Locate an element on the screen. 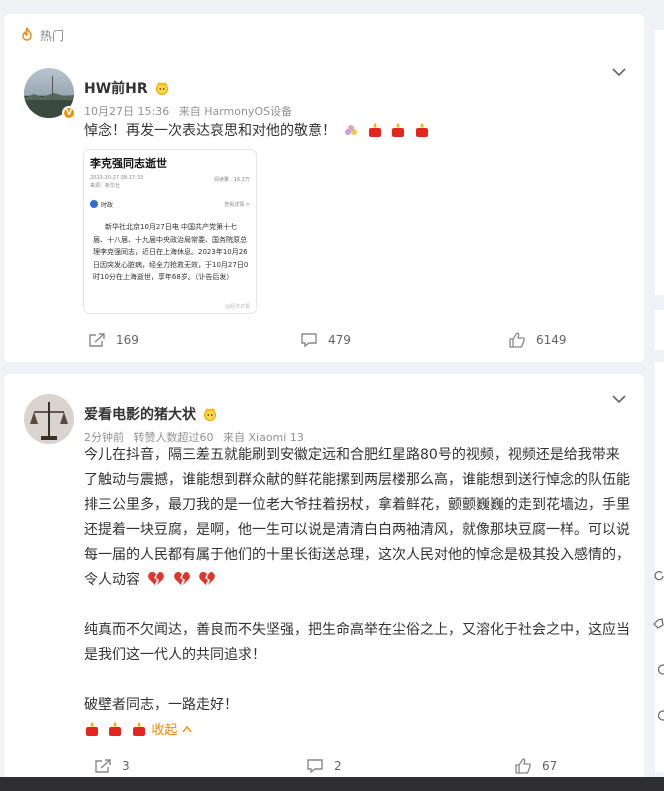 This screenshot has width=664, height=791. image-source: 来源：新华社 is located at coordinates (105, 186).